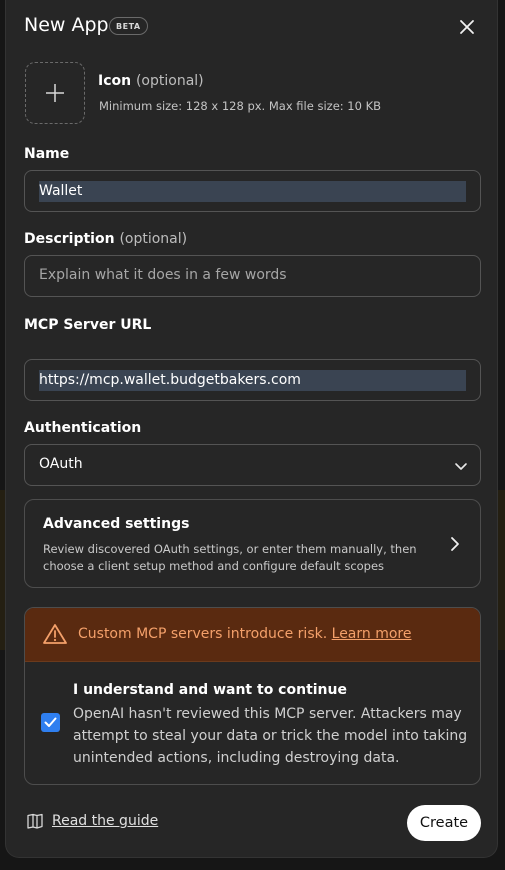 This screenshot has height=870, width=505. What do you see at coordinates (372, 634) in the screenshot?
I see `learn-more-link: Learn more` at bounding box center [372, 634].